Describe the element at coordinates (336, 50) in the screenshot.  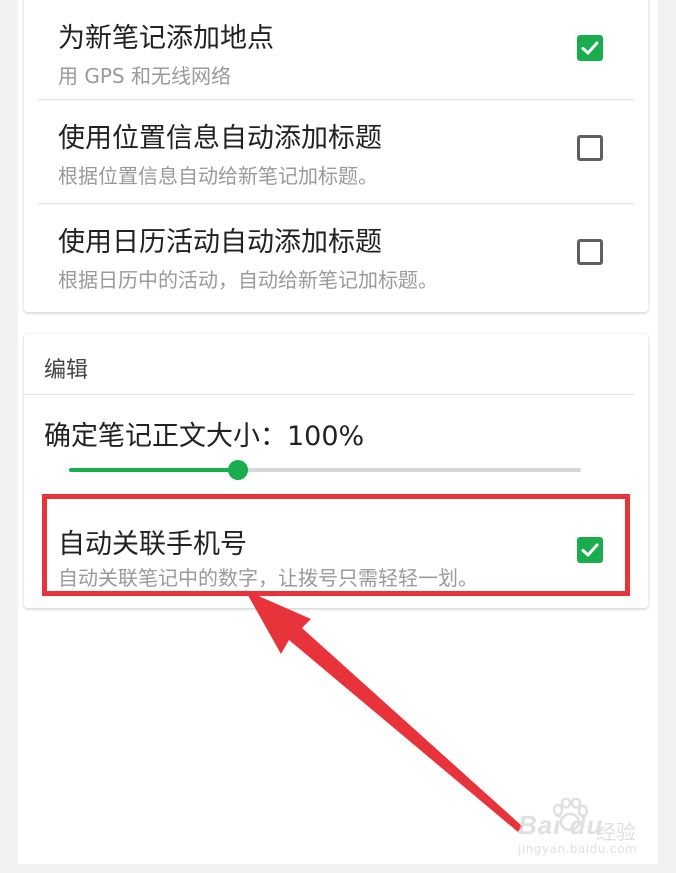
I see `add-location-row: 为新笔记添加地点 用 GPS 和无线网络` at that location.